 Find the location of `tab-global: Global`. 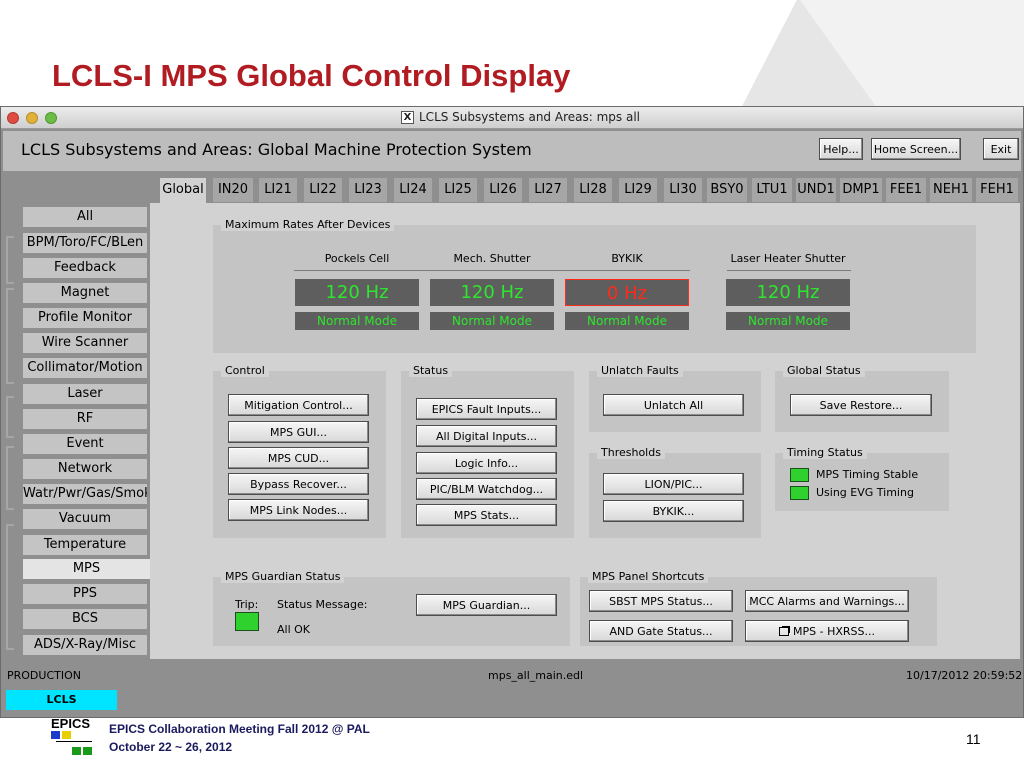

tab-global: Global is located at coordinates (183, 191).